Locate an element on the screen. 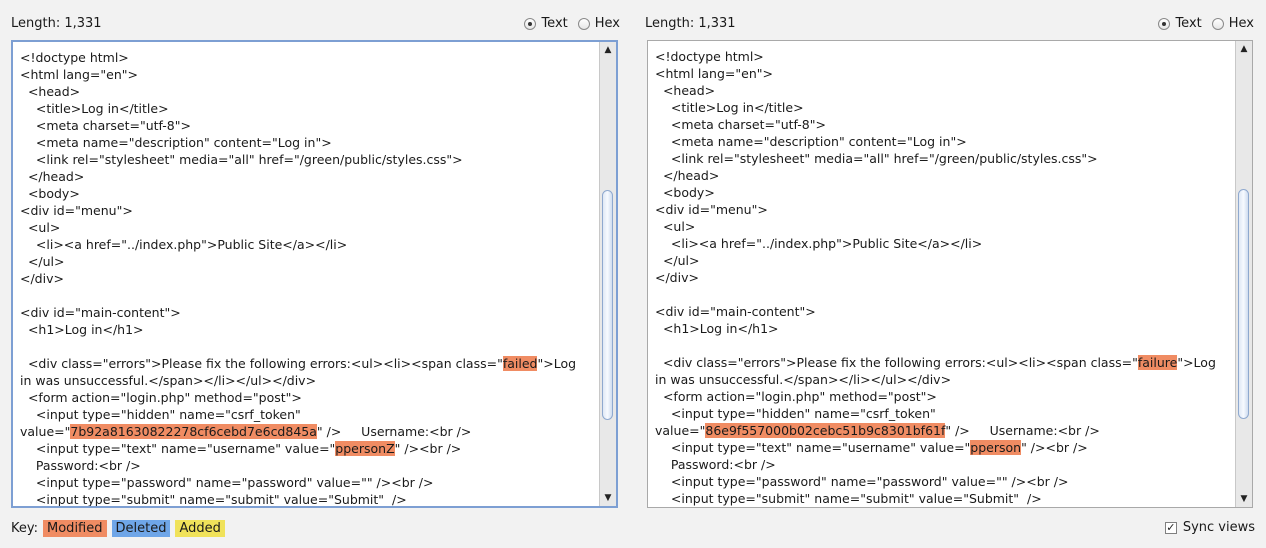 This screenshot has width=1266, height=548. modified-highlight: failed is located at coordinates (520, 363).